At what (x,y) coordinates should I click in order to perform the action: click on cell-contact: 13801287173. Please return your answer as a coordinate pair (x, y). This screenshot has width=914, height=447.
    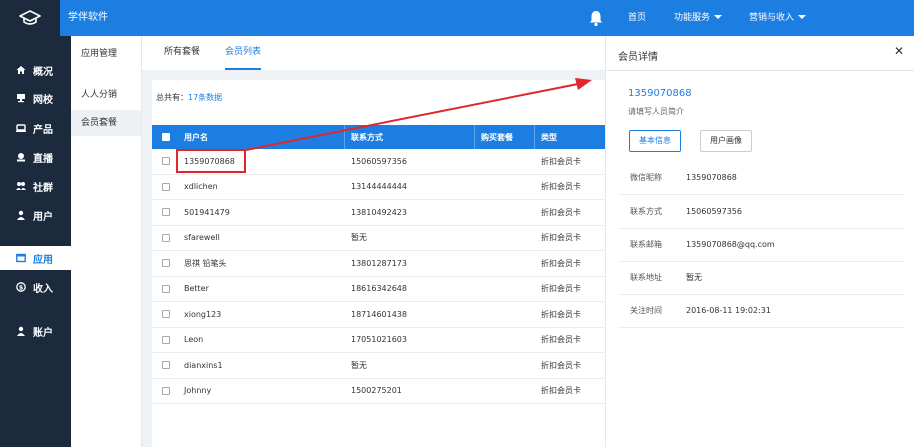
    Looking at the image, I should click on (379, 263).